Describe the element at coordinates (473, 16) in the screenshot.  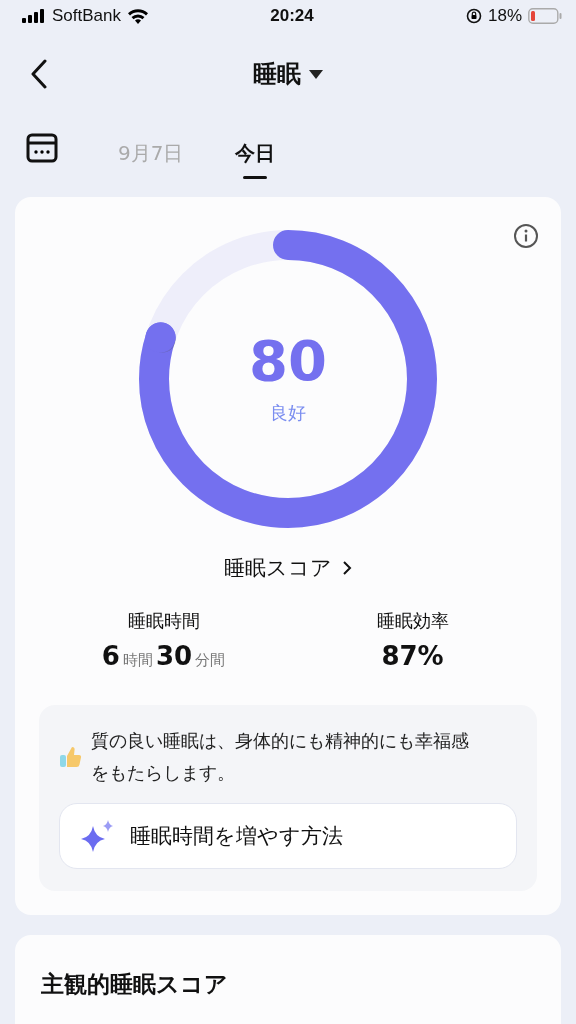
I see `rotation-lock-icon` at that location.